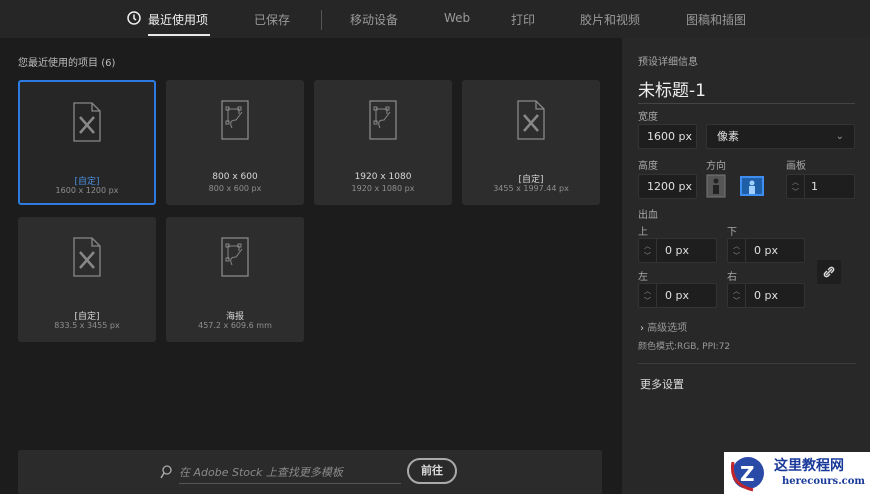 Image resolution: width=870 pixels, height=494 pixels. I want to click on recent-item-size: 3455 x 1997.44 px, so click(531, 188).